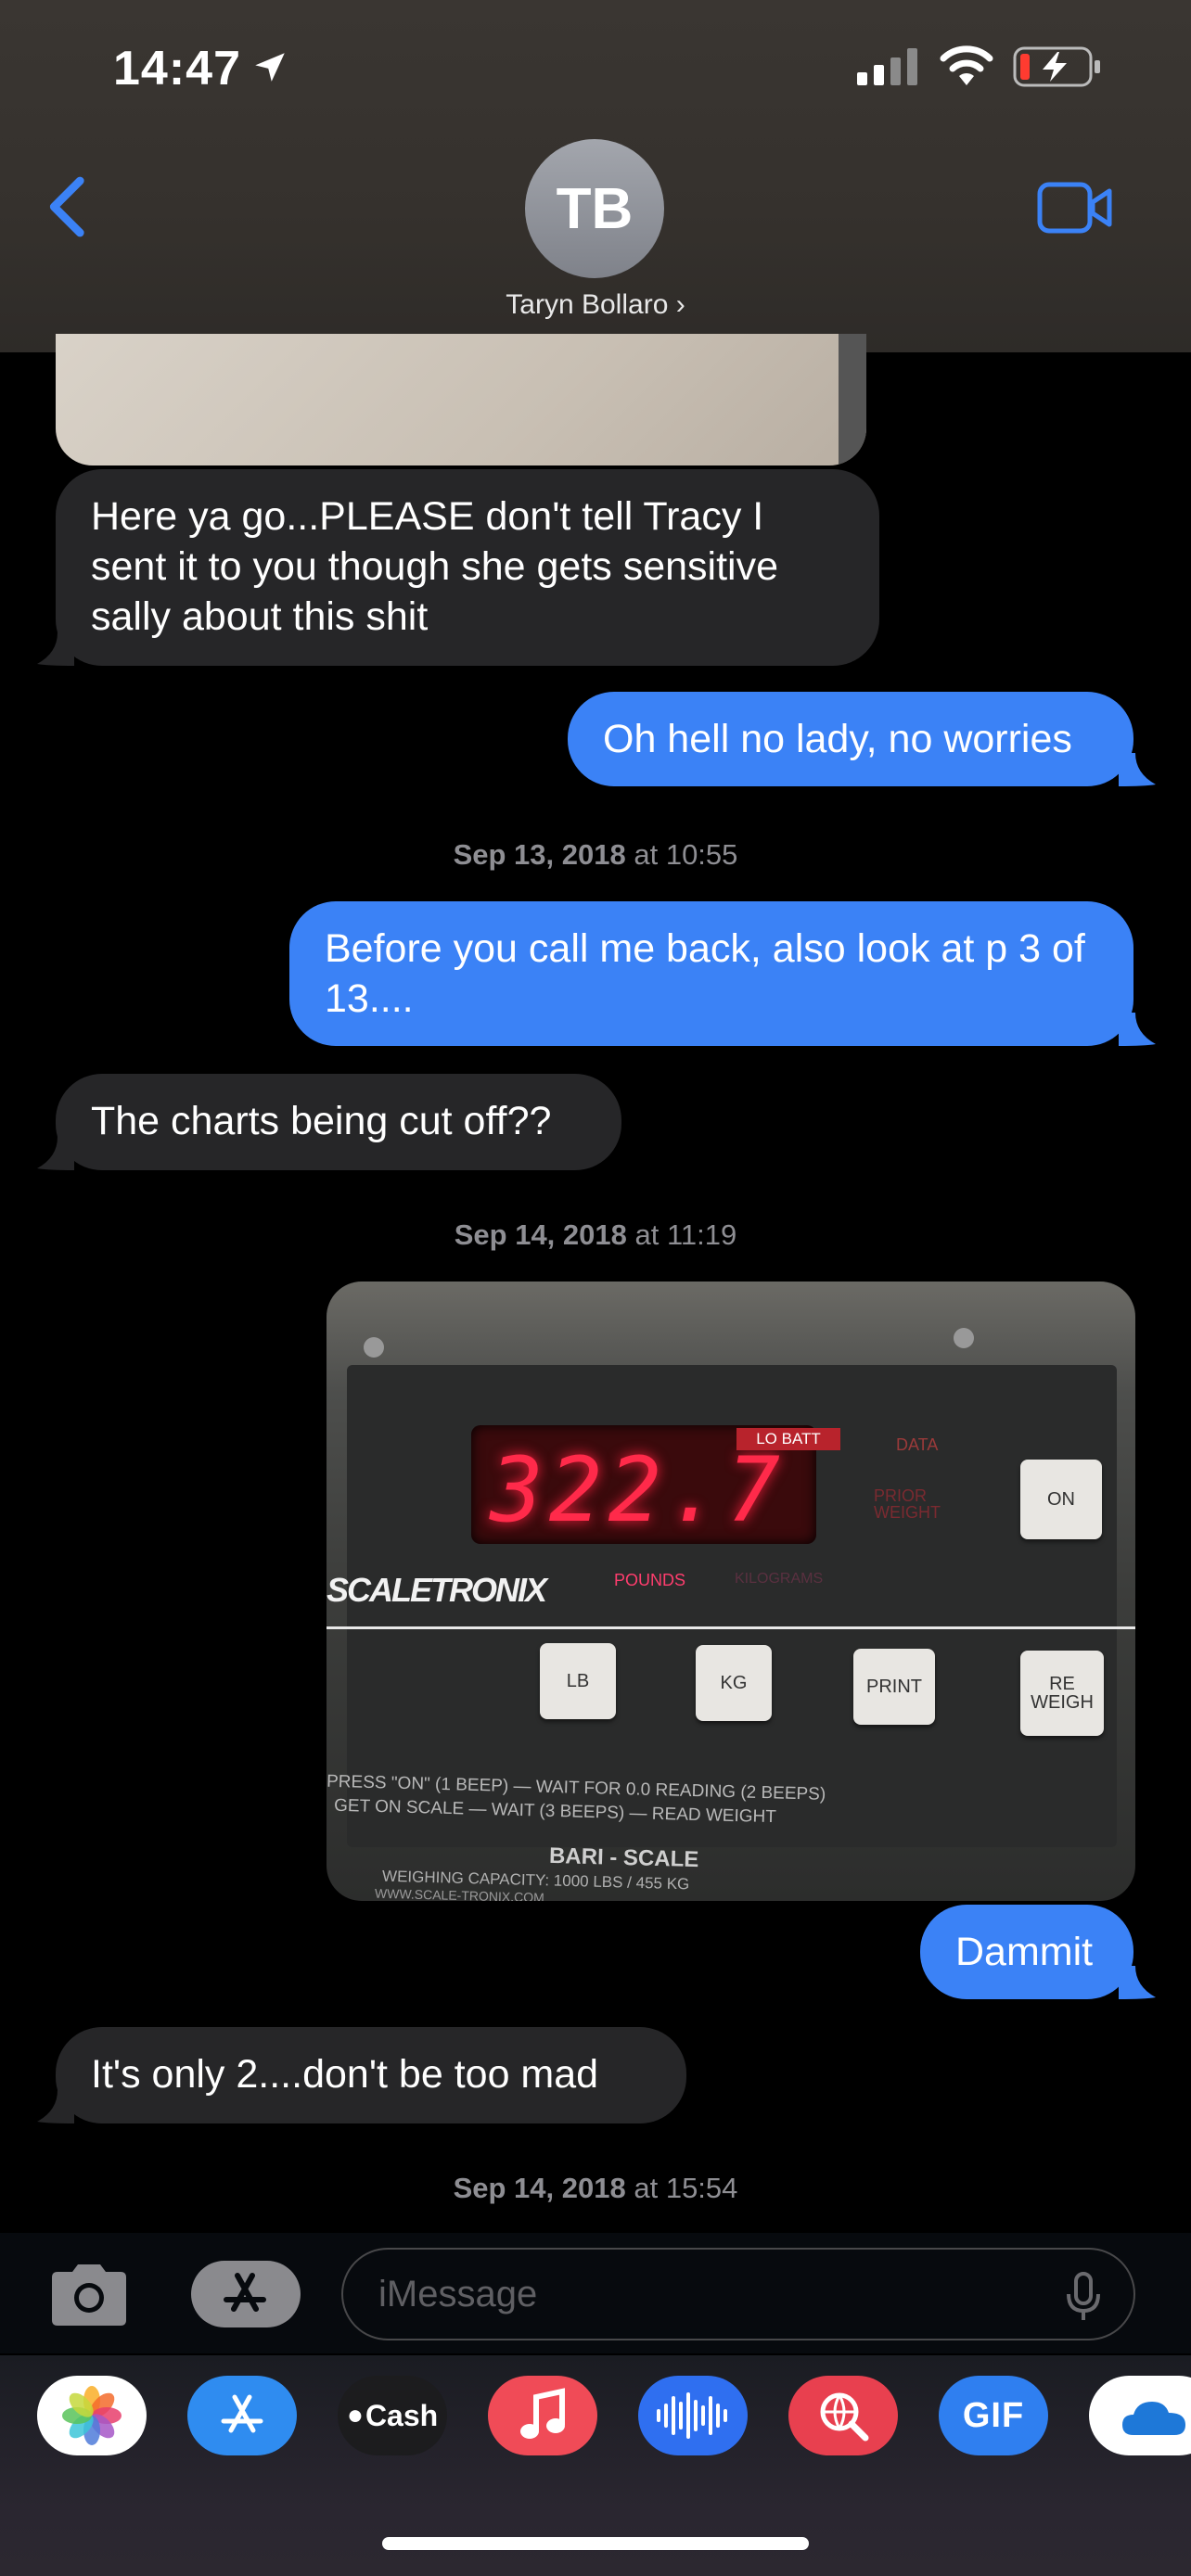  Describe the element at coordinates (355, 2415) in the screenshot. I see `apple-logo-icon: ●` at that location.